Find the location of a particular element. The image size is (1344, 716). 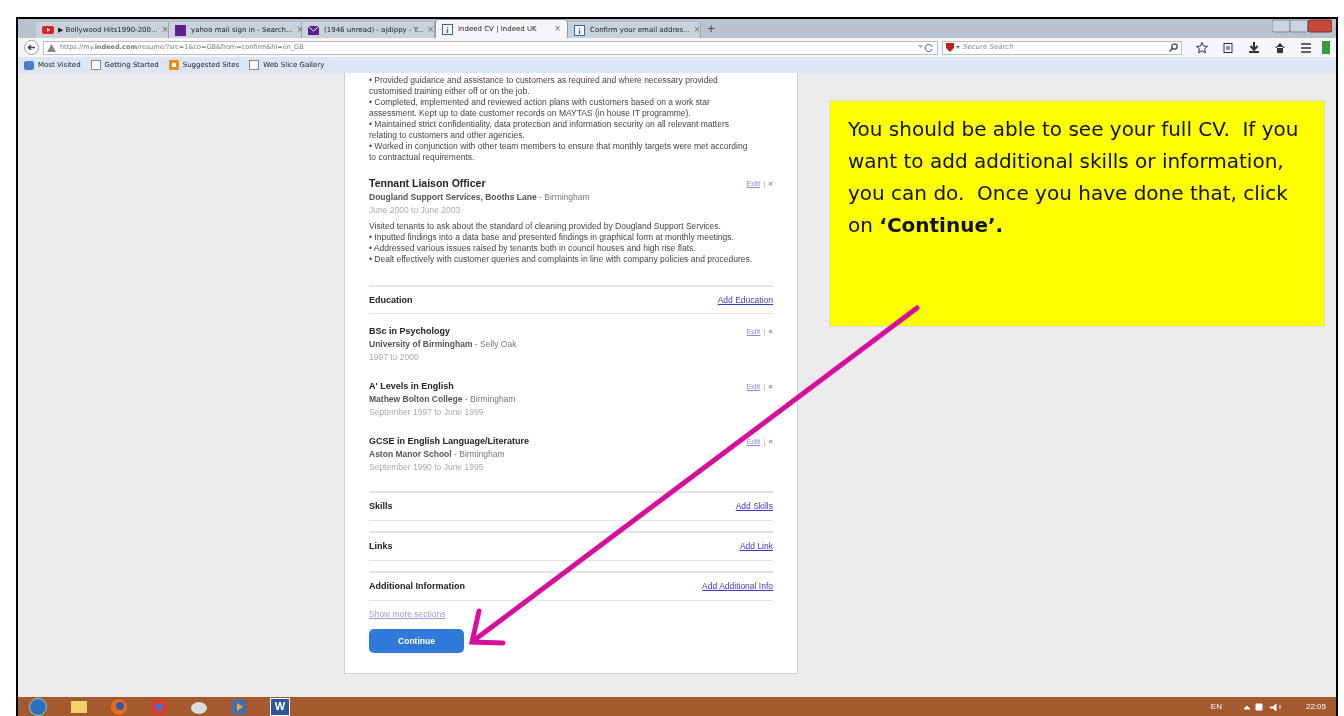

callout-note: You should be able to see your full CV. If you want to add additional skills or information, you can do. Once you have done that, click on ‘Continue’. is located at coordinates (1077, 213).